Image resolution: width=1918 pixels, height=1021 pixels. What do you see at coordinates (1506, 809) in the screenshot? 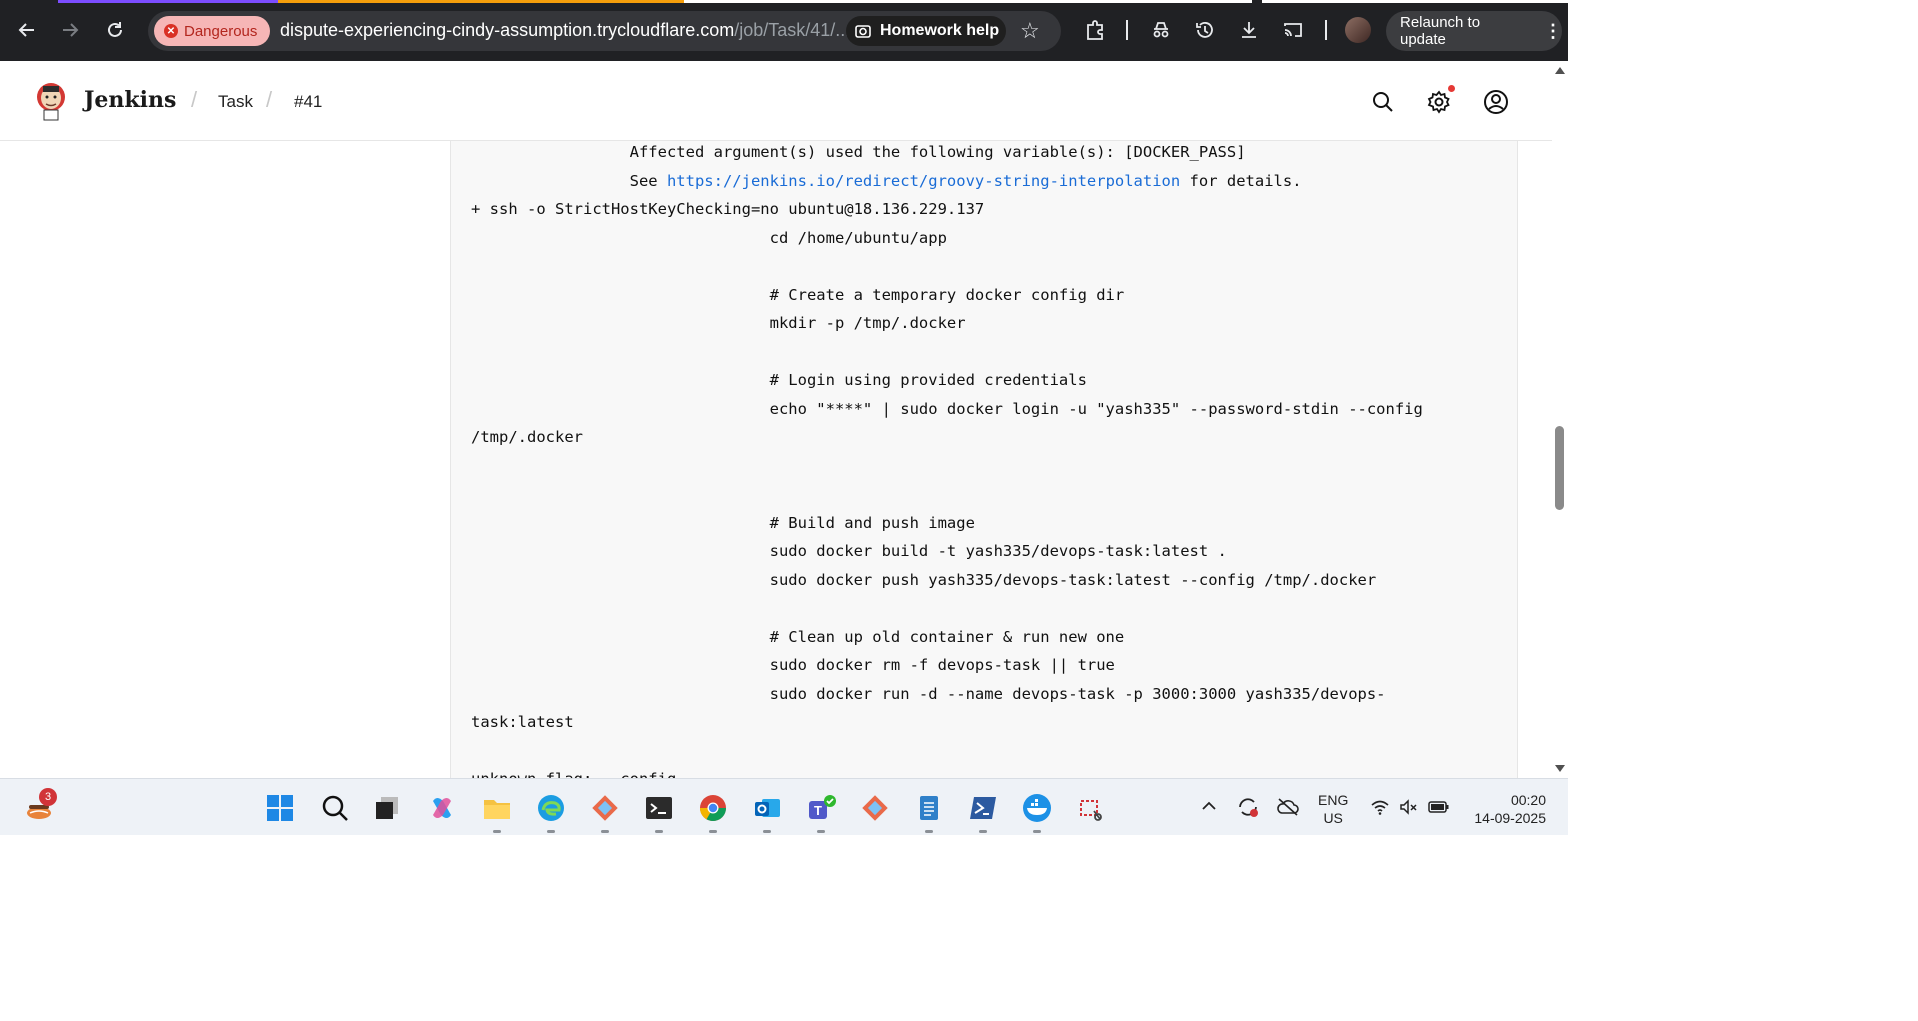
I see `taskbar-clock: 00:20 14-09-2025` at bounding box center [1506, 809].